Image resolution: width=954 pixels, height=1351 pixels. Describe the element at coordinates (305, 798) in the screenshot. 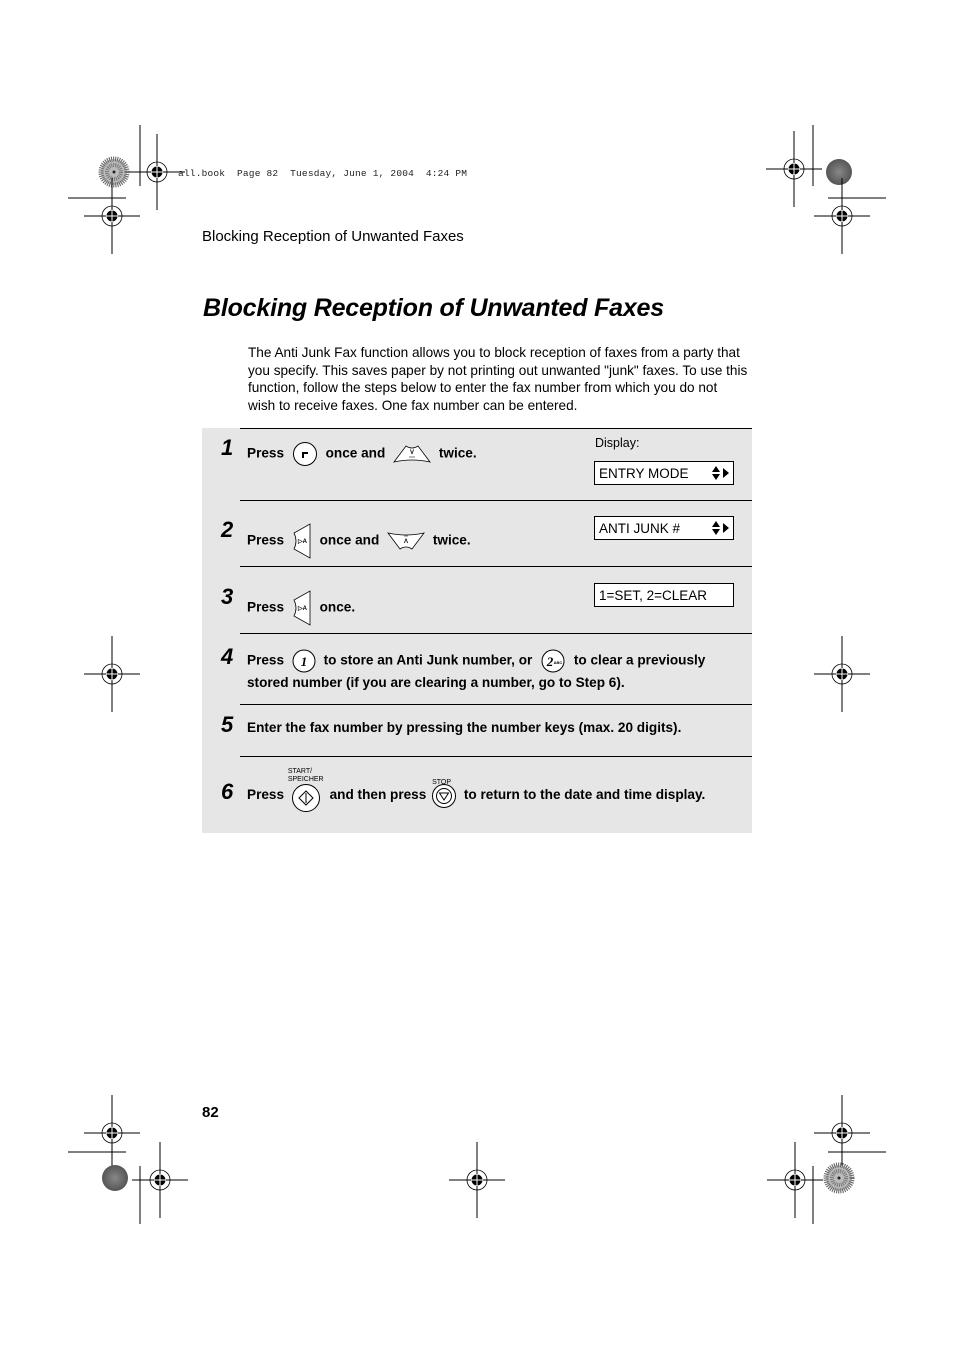

I see `start-key-icon` at that location.